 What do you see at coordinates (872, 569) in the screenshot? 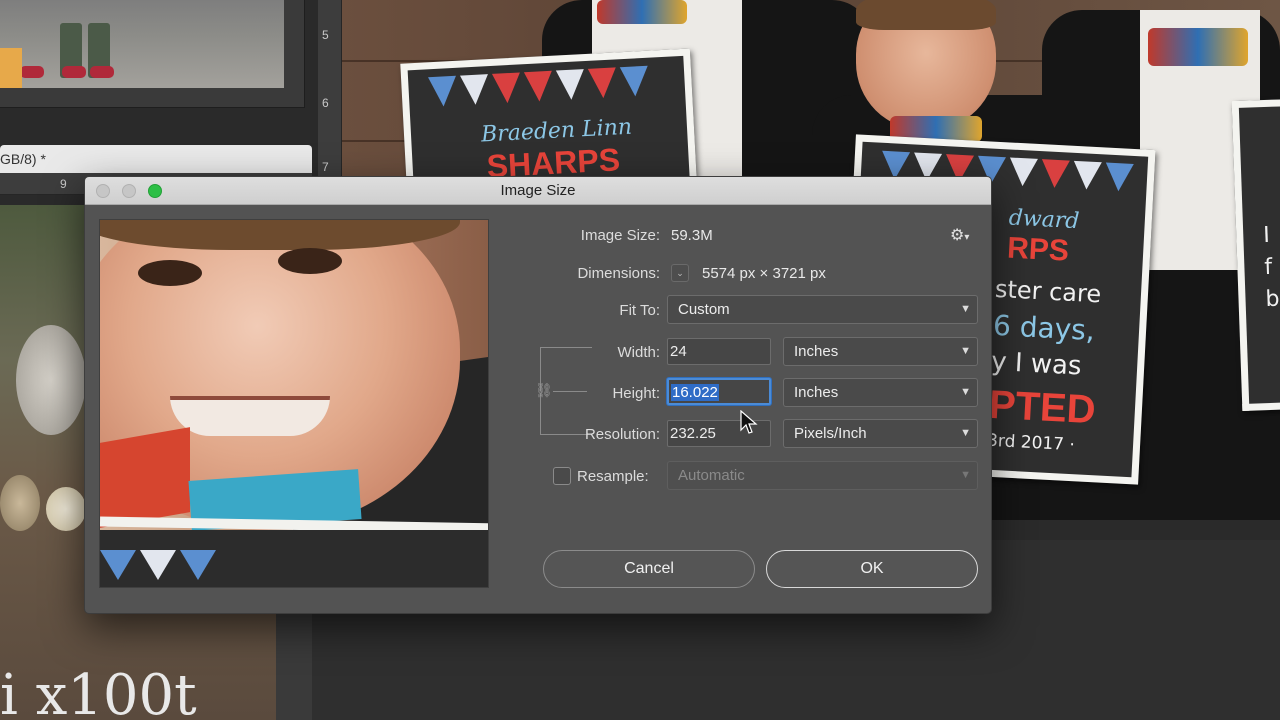
I see `ok-button: OK` at bounding box center [872, 569].